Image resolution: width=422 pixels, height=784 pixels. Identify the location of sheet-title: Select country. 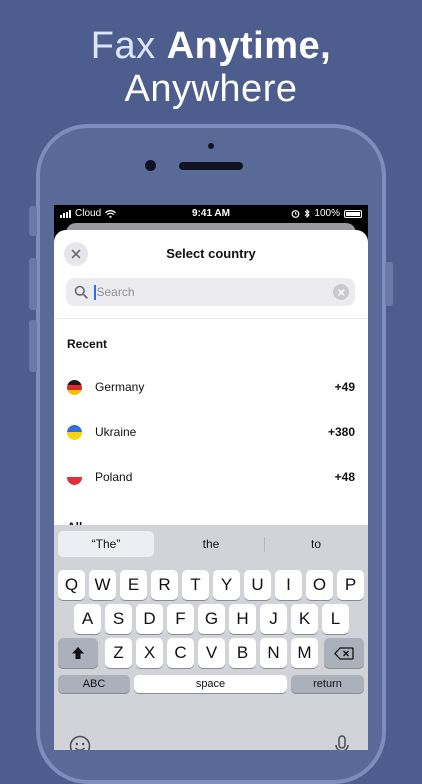
(211, 253).